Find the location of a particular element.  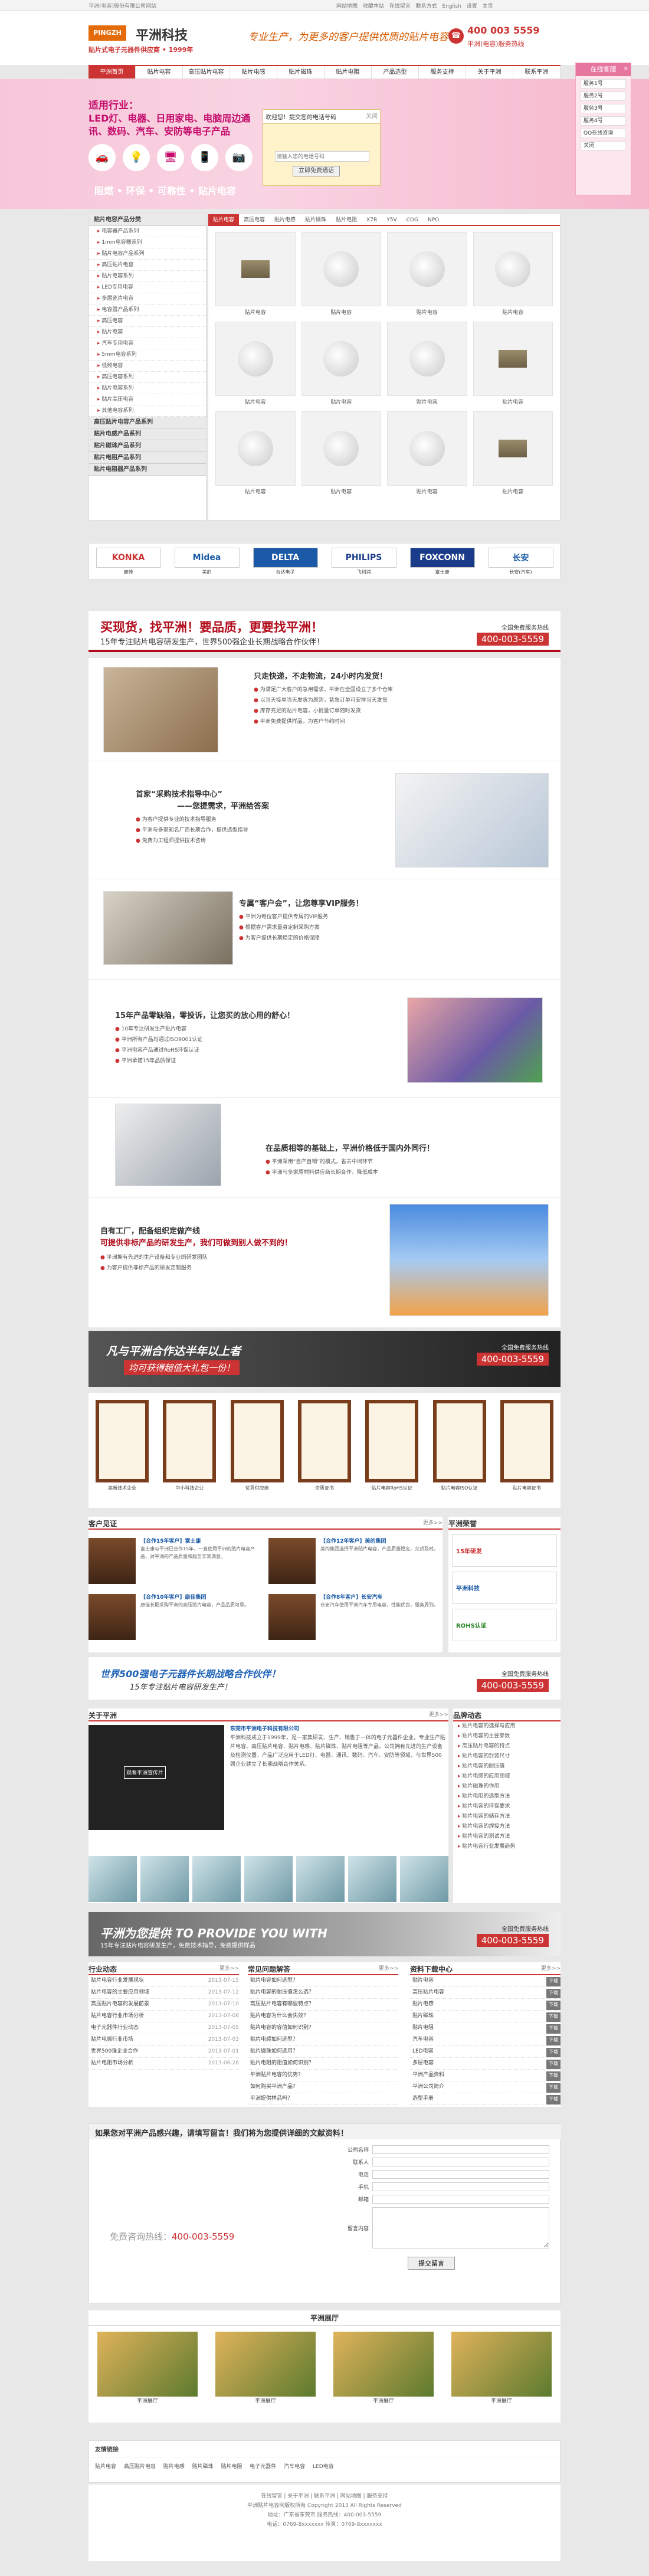

company-field is located at coordinates (460, 2150).